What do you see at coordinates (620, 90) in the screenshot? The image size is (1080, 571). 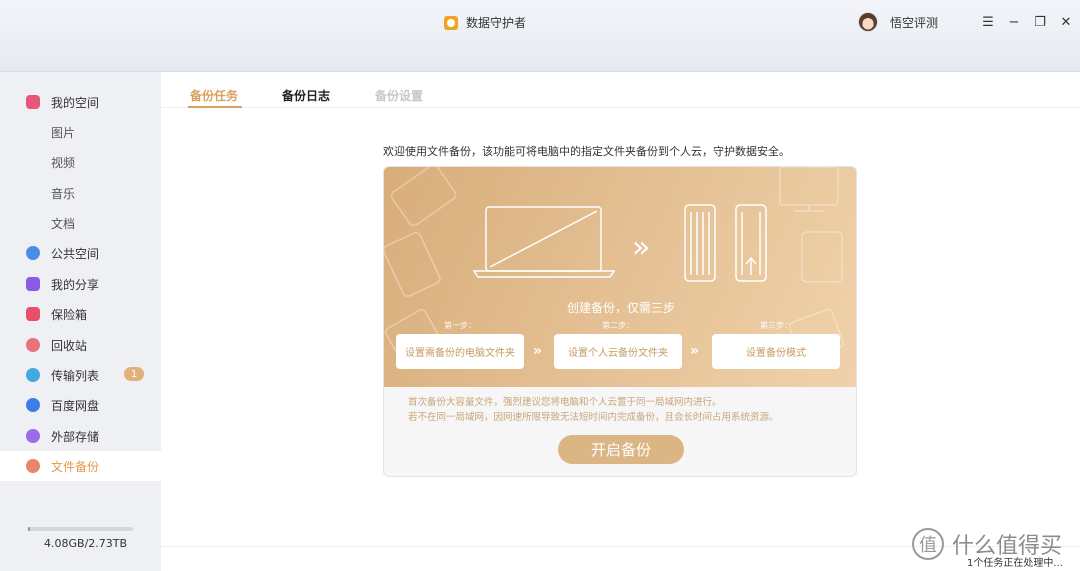 I see `tab-bar: 备份任务 备份日志 备份设置` at bounding box center [620, 90].